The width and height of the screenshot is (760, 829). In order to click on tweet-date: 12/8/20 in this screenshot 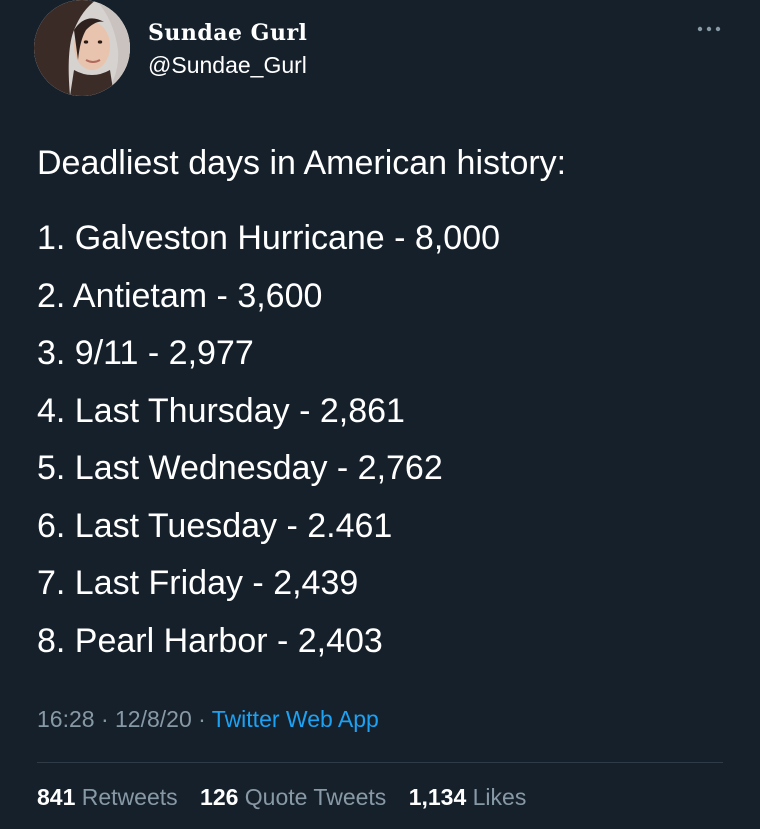, I will do `click(153, 719)`.